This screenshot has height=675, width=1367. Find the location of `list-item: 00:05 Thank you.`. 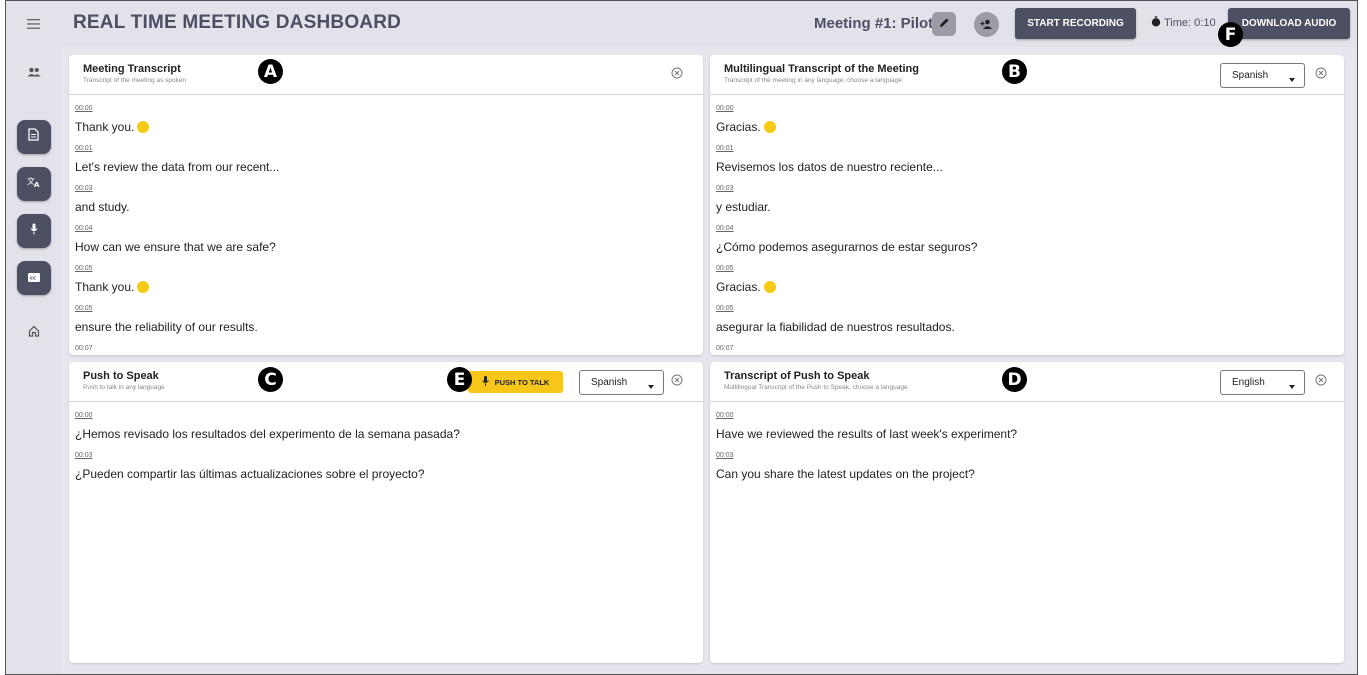

list-item: 00:05 Thank you. is located at coordinates (389, 282).